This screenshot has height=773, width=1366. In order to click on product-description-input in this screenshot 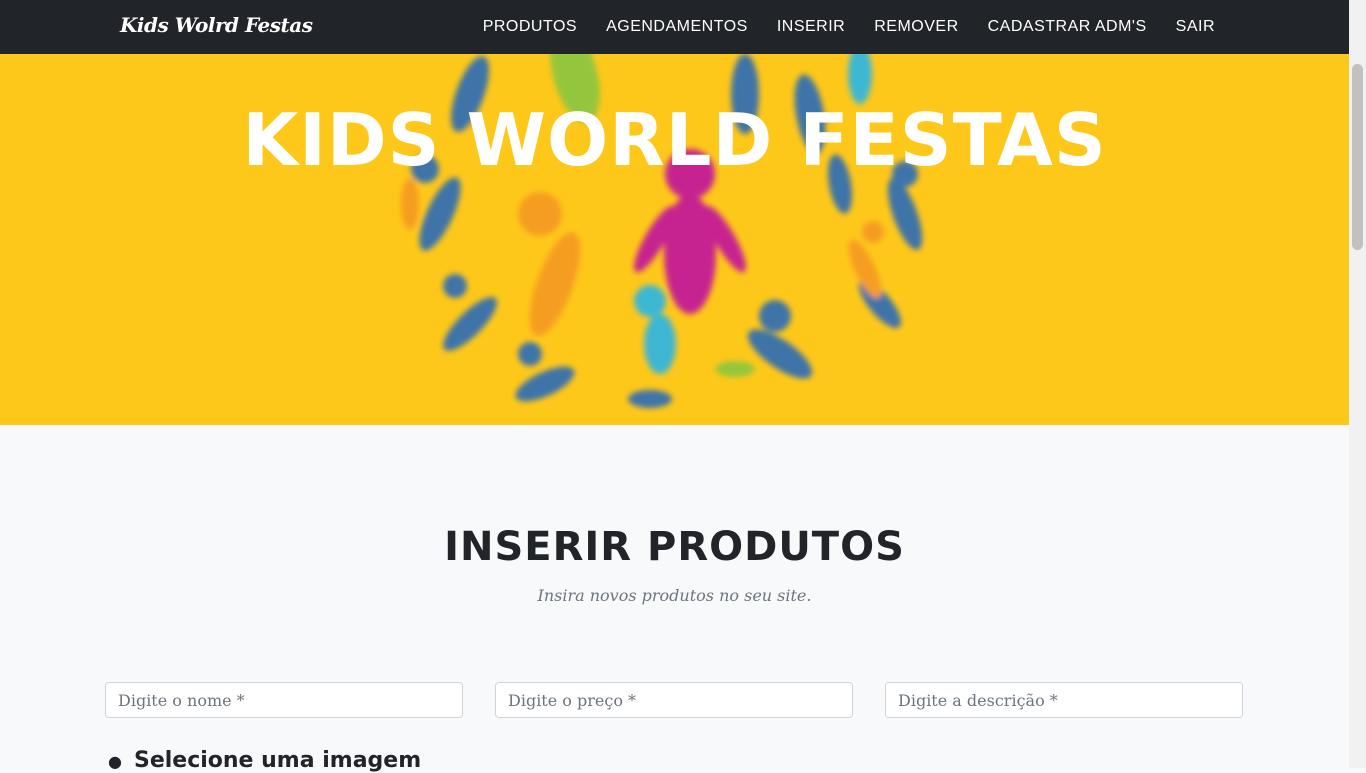, I will do `click(1064, 700)`.